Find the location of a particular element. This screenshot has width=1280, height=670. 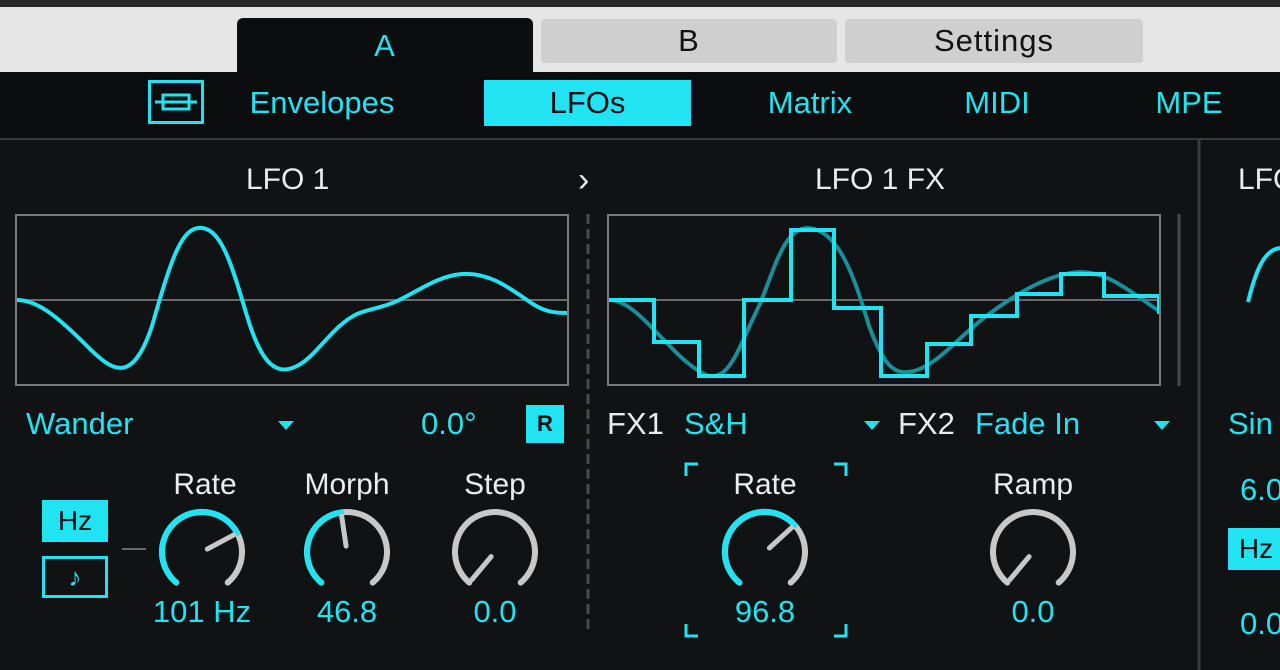

tab-settings: Settings is located at coordinates (994, 41).